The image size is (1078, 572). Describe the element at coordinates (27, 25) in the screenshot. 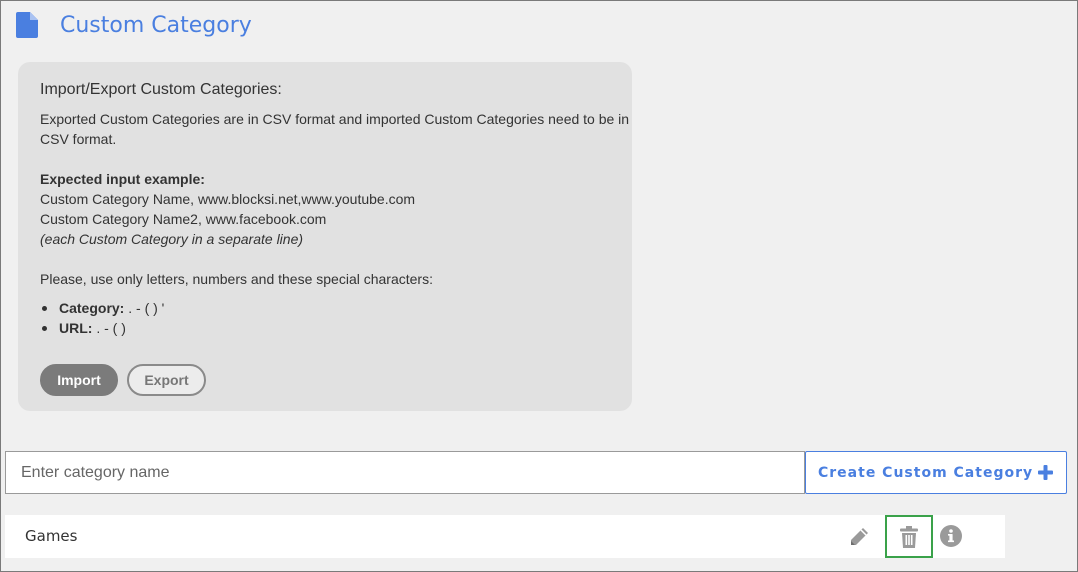

I see `document-icon` at that location.